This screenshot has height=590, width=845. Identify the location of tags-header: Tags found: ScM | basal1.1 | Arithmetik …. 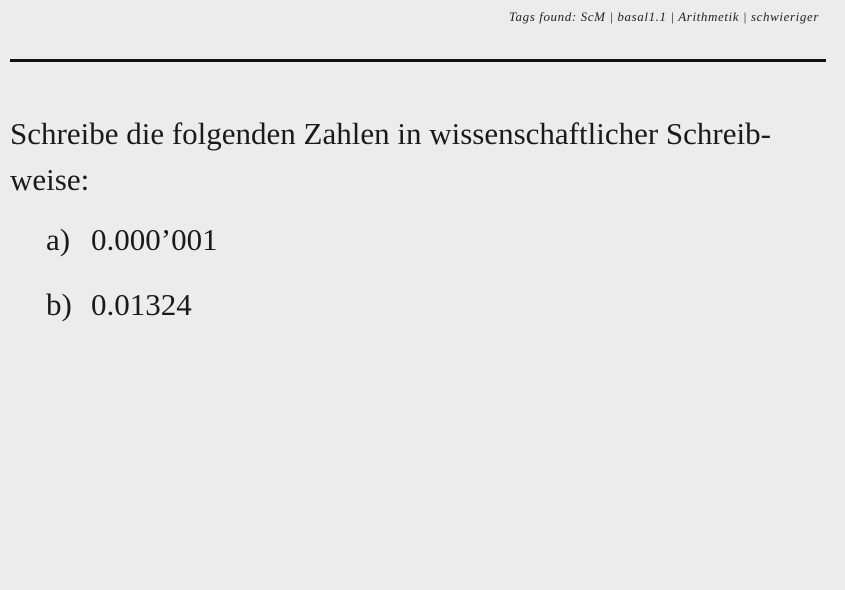
(663, 16).